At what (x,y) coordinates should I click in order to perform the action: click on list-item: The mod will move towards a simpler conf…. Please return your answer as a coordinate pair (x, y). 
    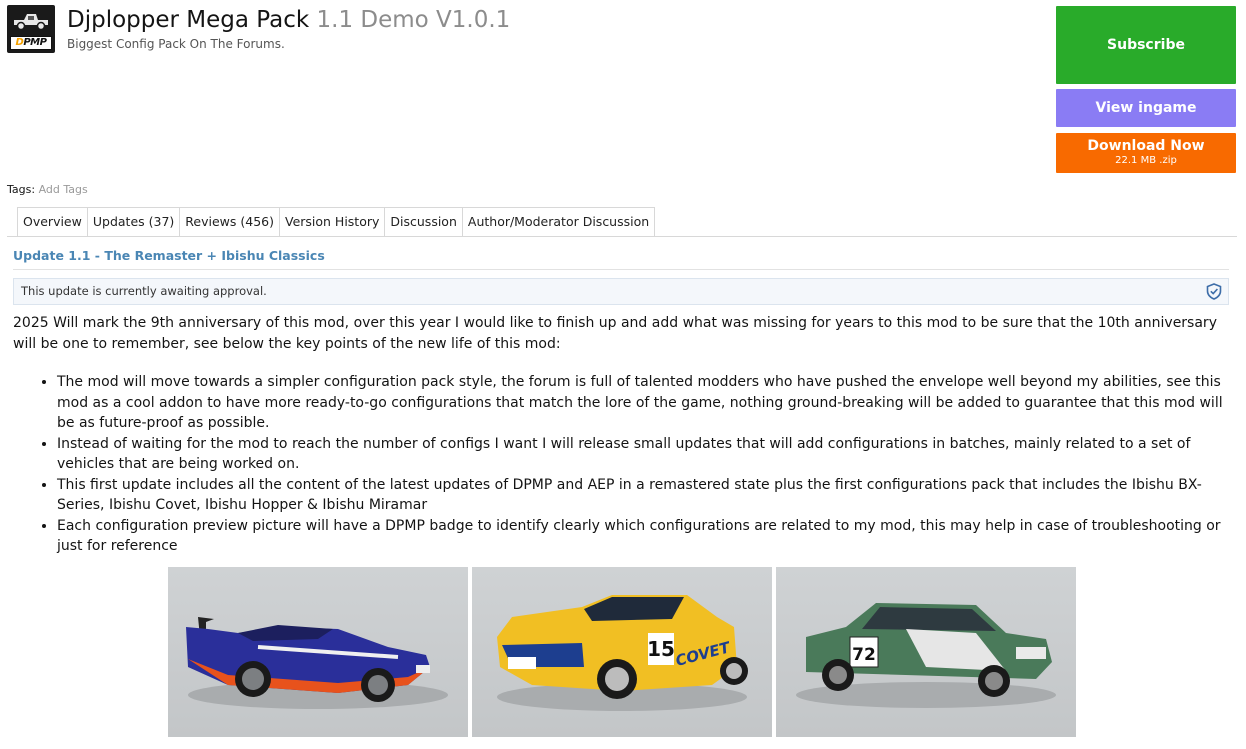
    Looking at the image, I should click on (645, 403).